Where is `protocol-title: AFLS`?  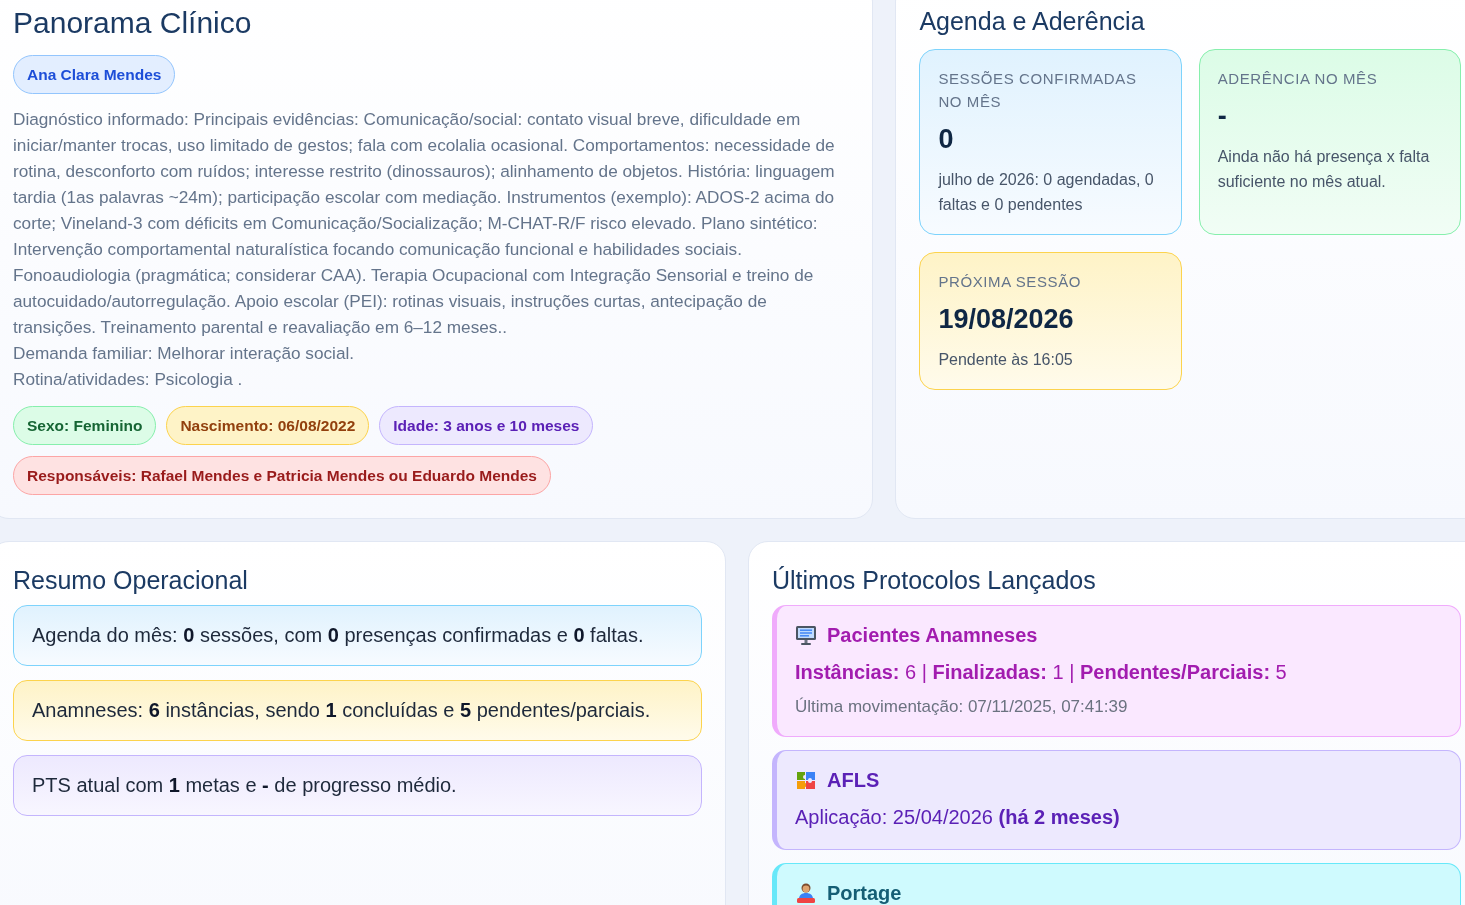
protocol-title: AFLS is located at coordinates (853, 780).